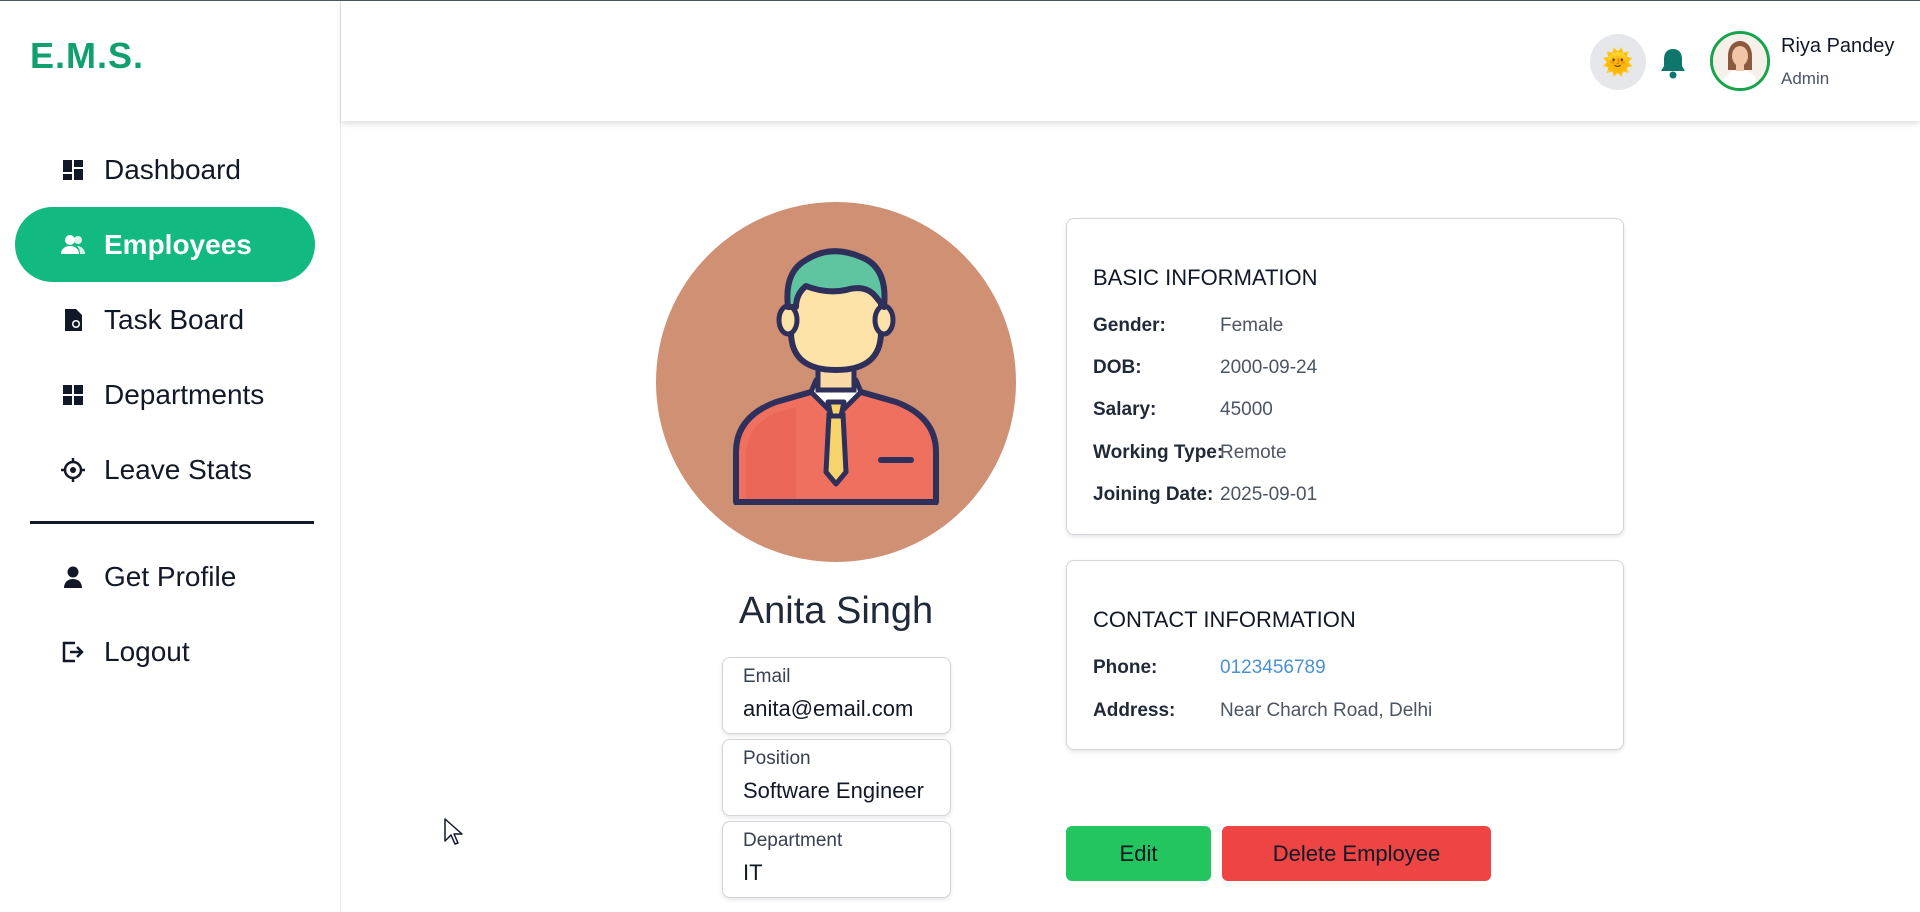  Describe the element at coordinates (836, 376) in the screenshot. I see `person-illustration-icon` at that location.